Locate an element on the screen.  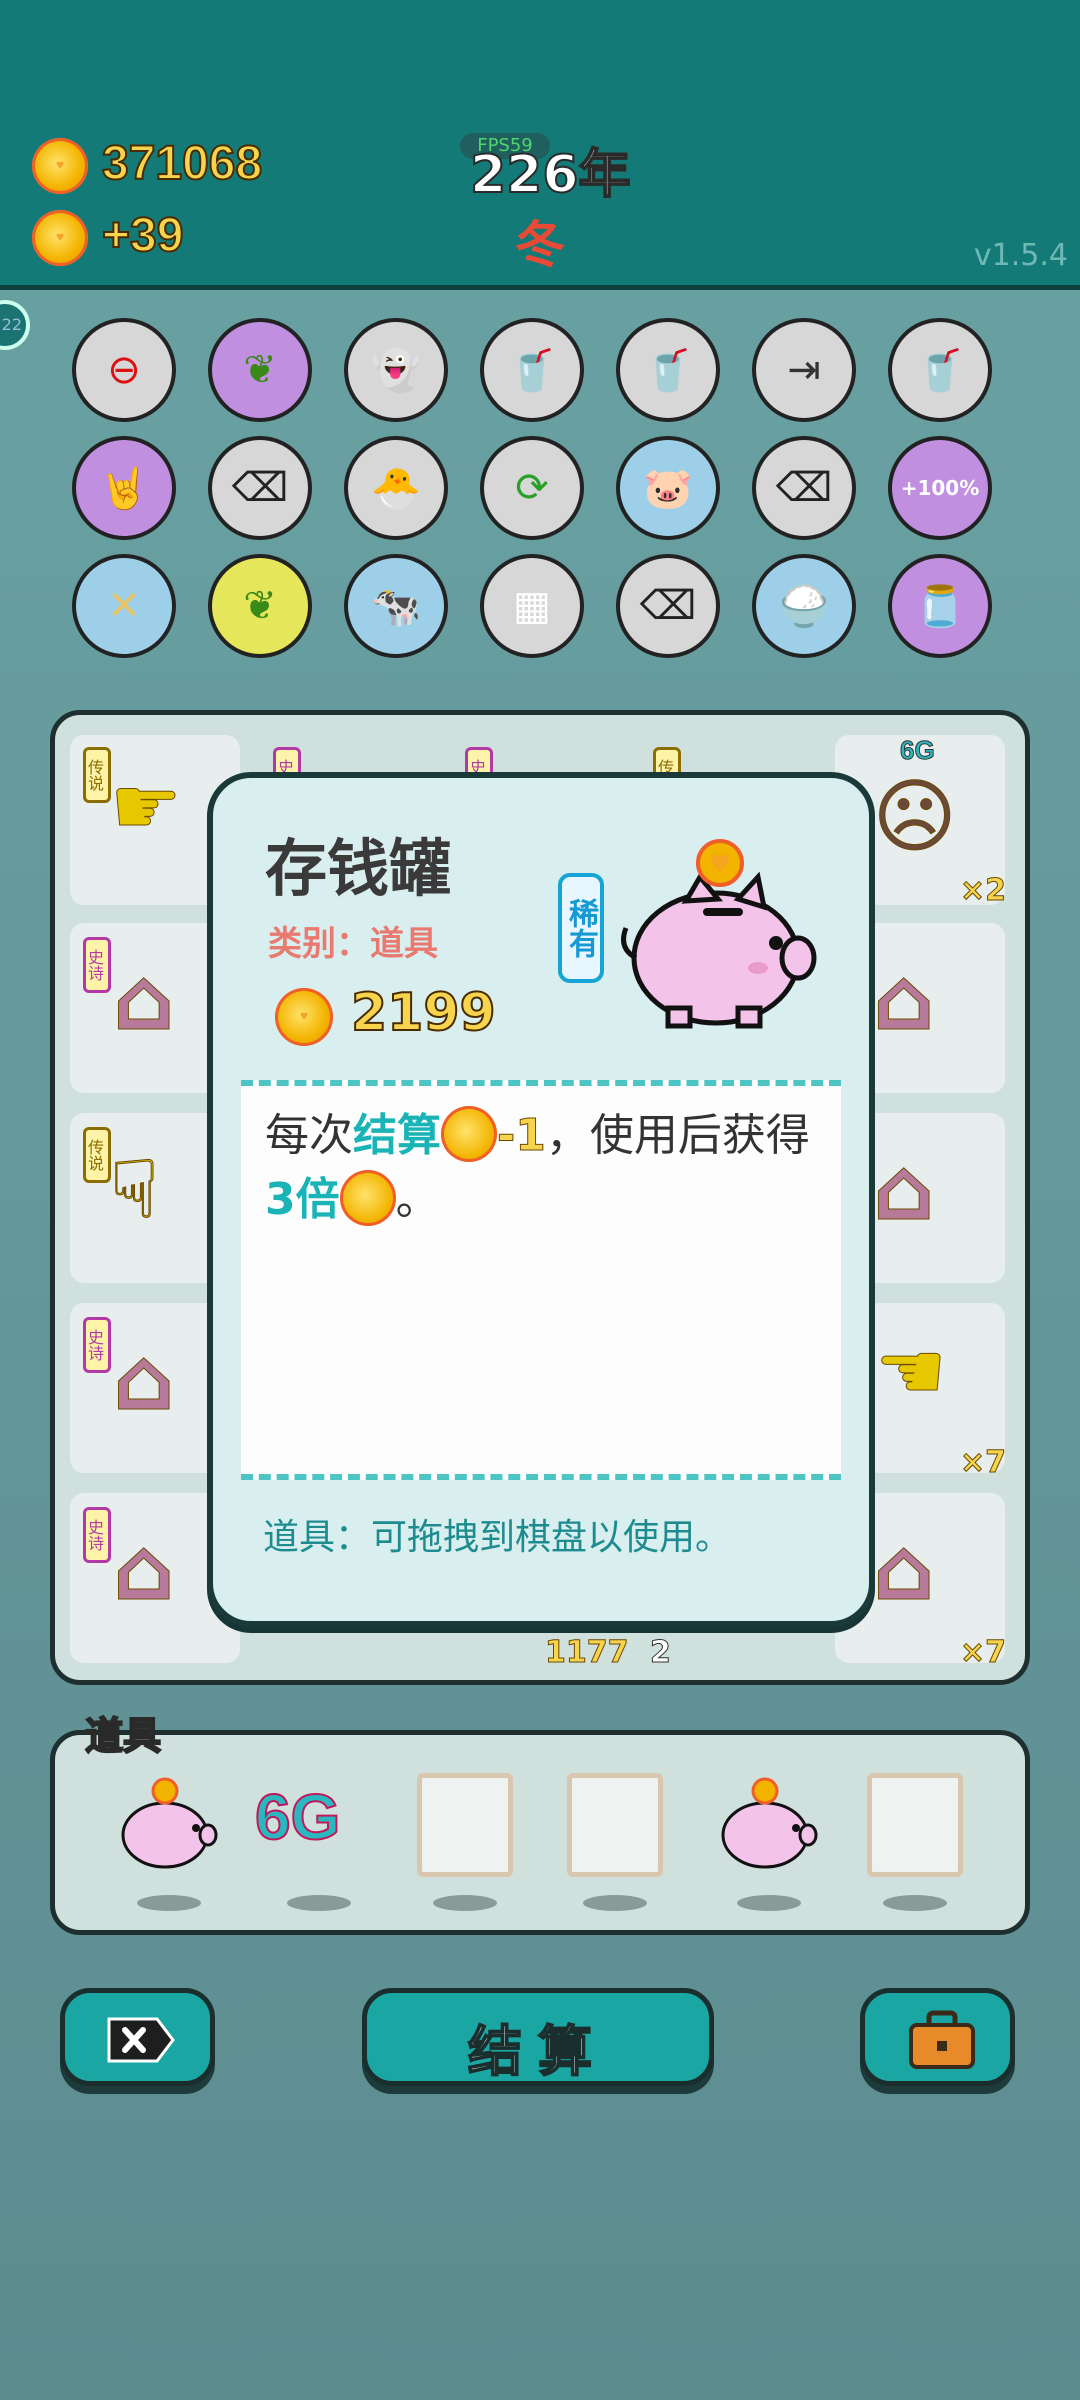
chick-icon: 🐣 is located at coordinates (396, 488).